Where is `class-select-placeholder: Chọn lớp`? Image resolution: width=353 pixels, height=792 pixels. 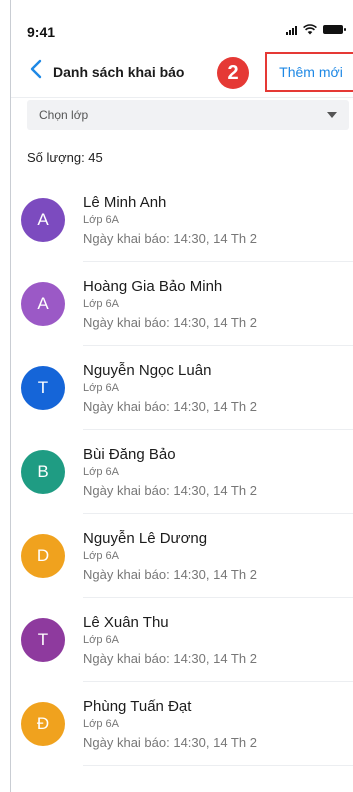
class-select-placeholder: Chọn lớp is located at coordinates (64, 115).